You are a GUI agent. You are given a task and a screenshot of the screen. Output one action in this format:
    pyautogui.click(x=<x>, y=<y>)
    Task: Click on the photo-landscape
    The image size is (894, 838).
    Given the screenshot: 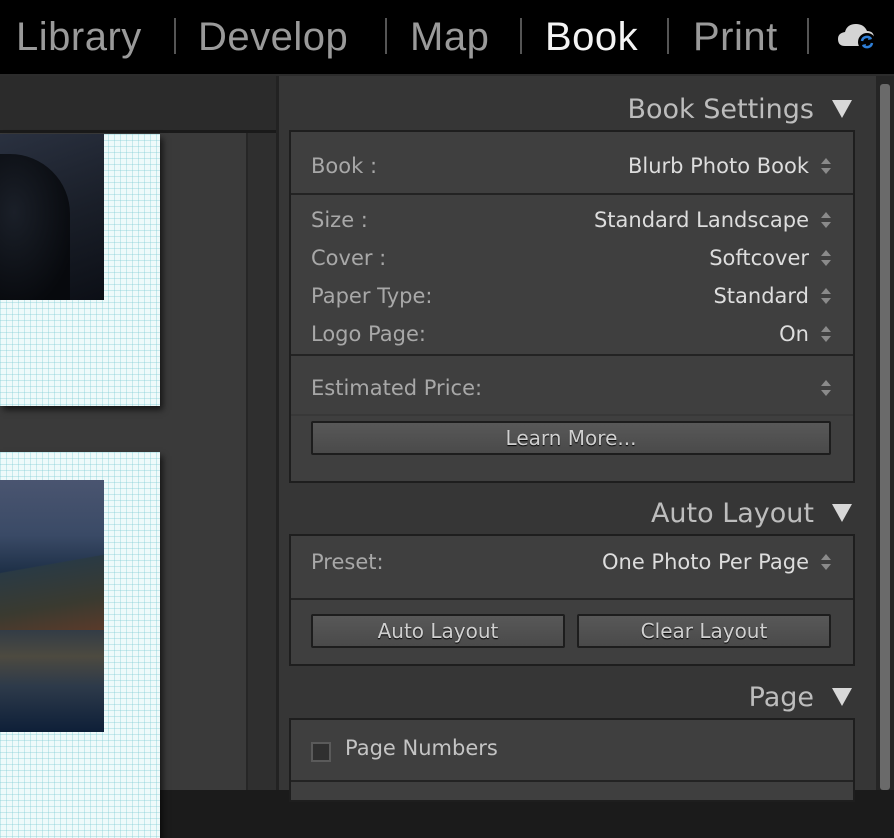 What is the action you would take?
    pyautogui.click(x=52, y=585)
    